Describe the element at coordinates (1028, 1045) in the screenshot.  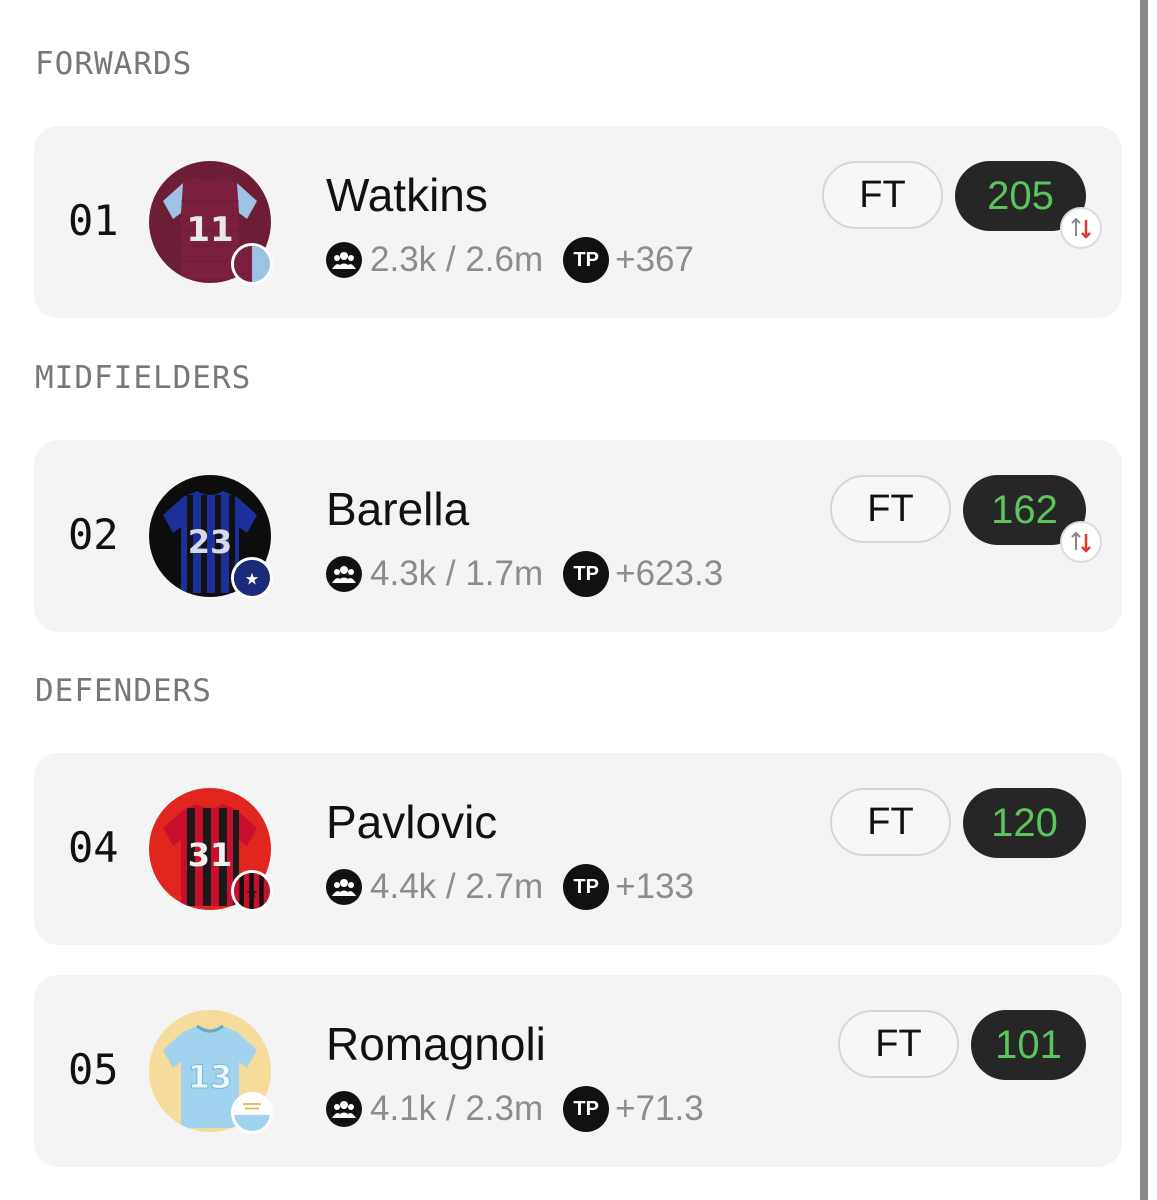
I see `score-pill: 101` at that location.